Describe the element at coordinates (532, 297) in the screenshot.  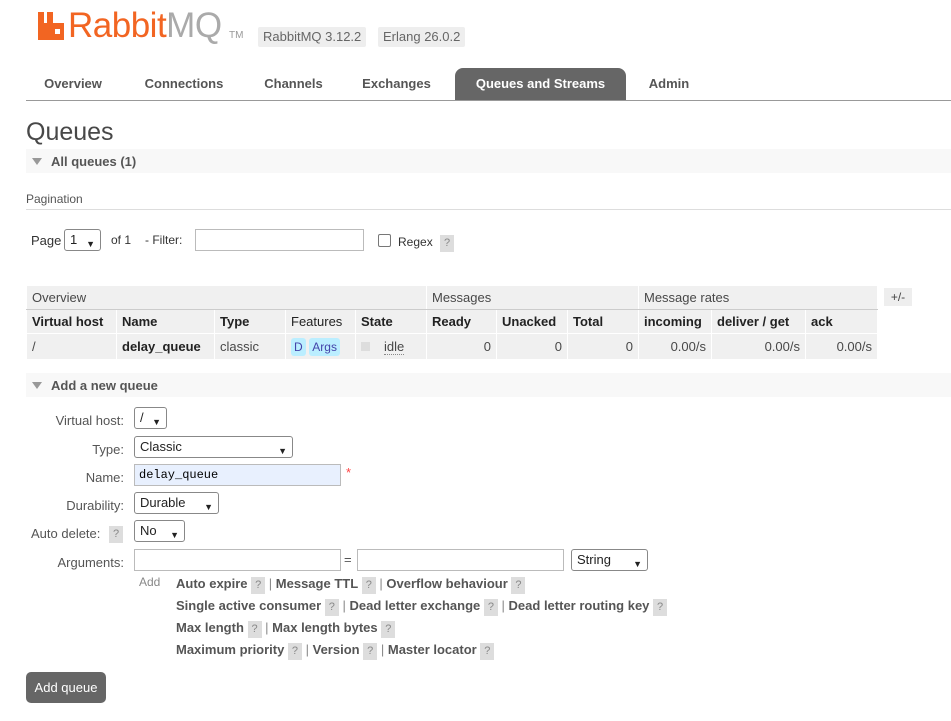
I see `group-messages: Messages` at that location.